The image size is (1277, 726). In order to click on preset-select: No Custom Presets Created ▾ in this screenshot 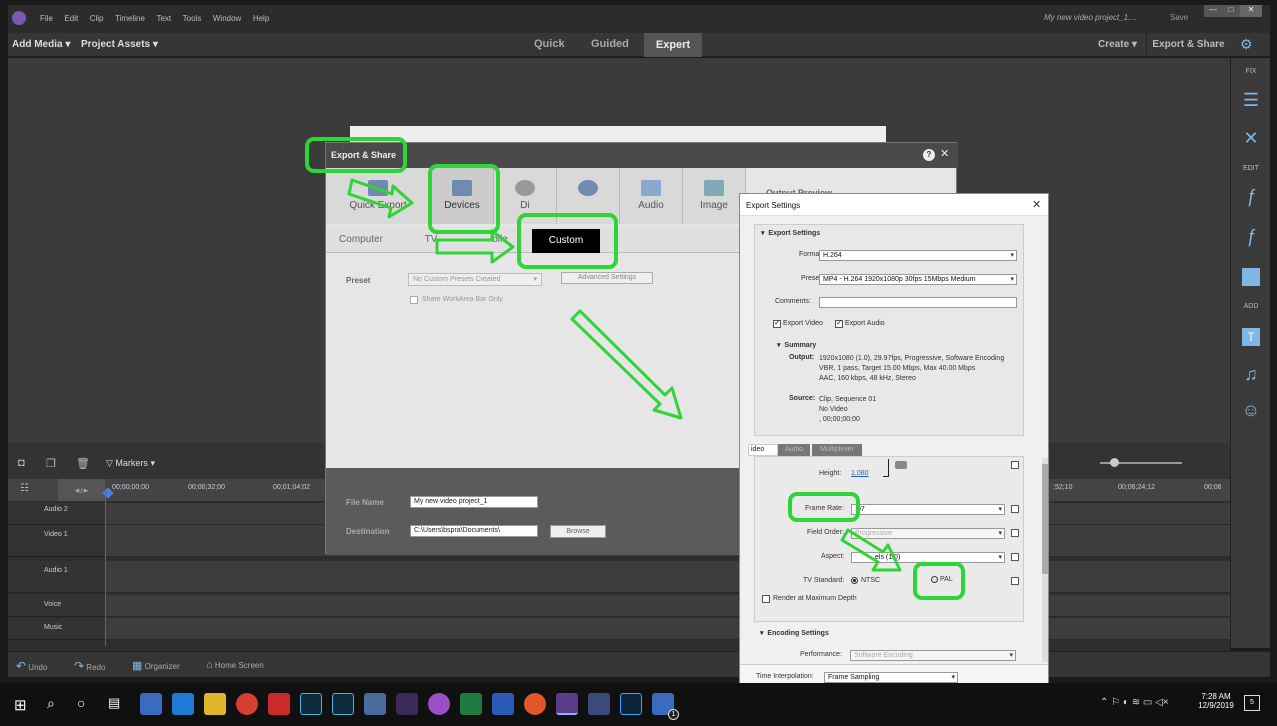, I will do `click(475, 279)`.